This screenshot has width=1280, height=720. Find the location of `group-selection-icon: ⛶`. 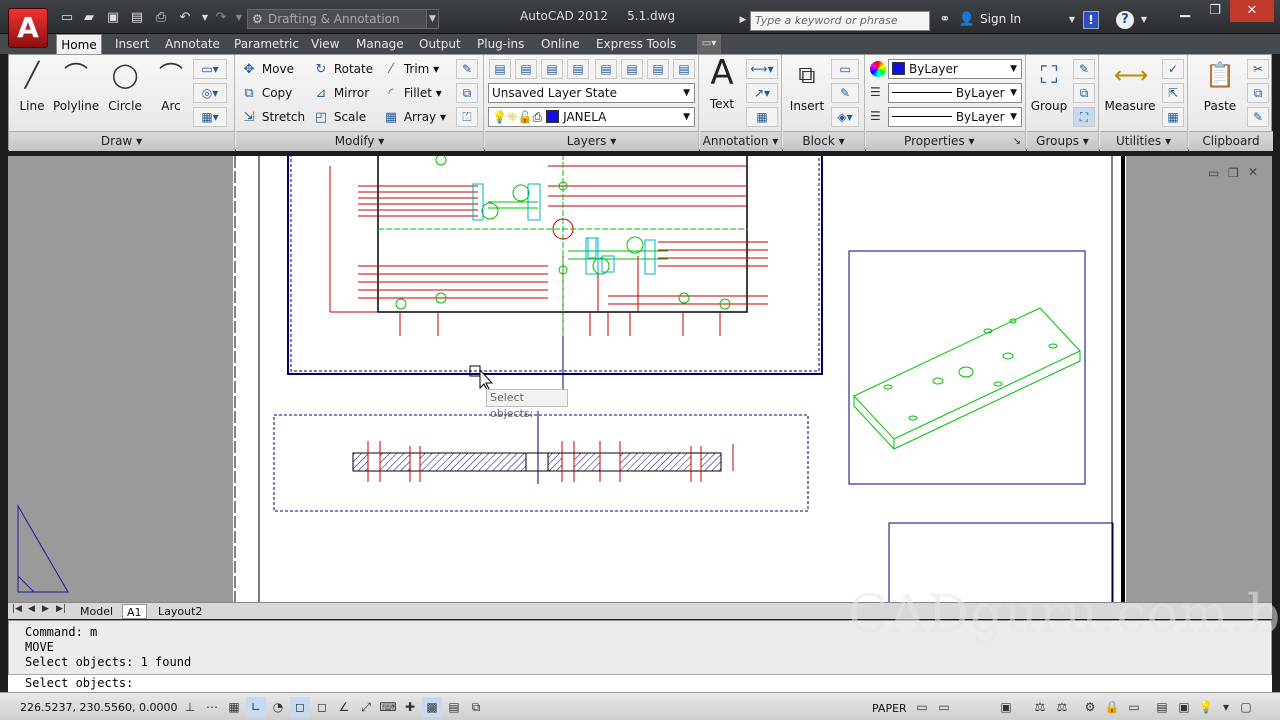

group-selection-icon: ⛶ is located at coordinates (1084, 117).